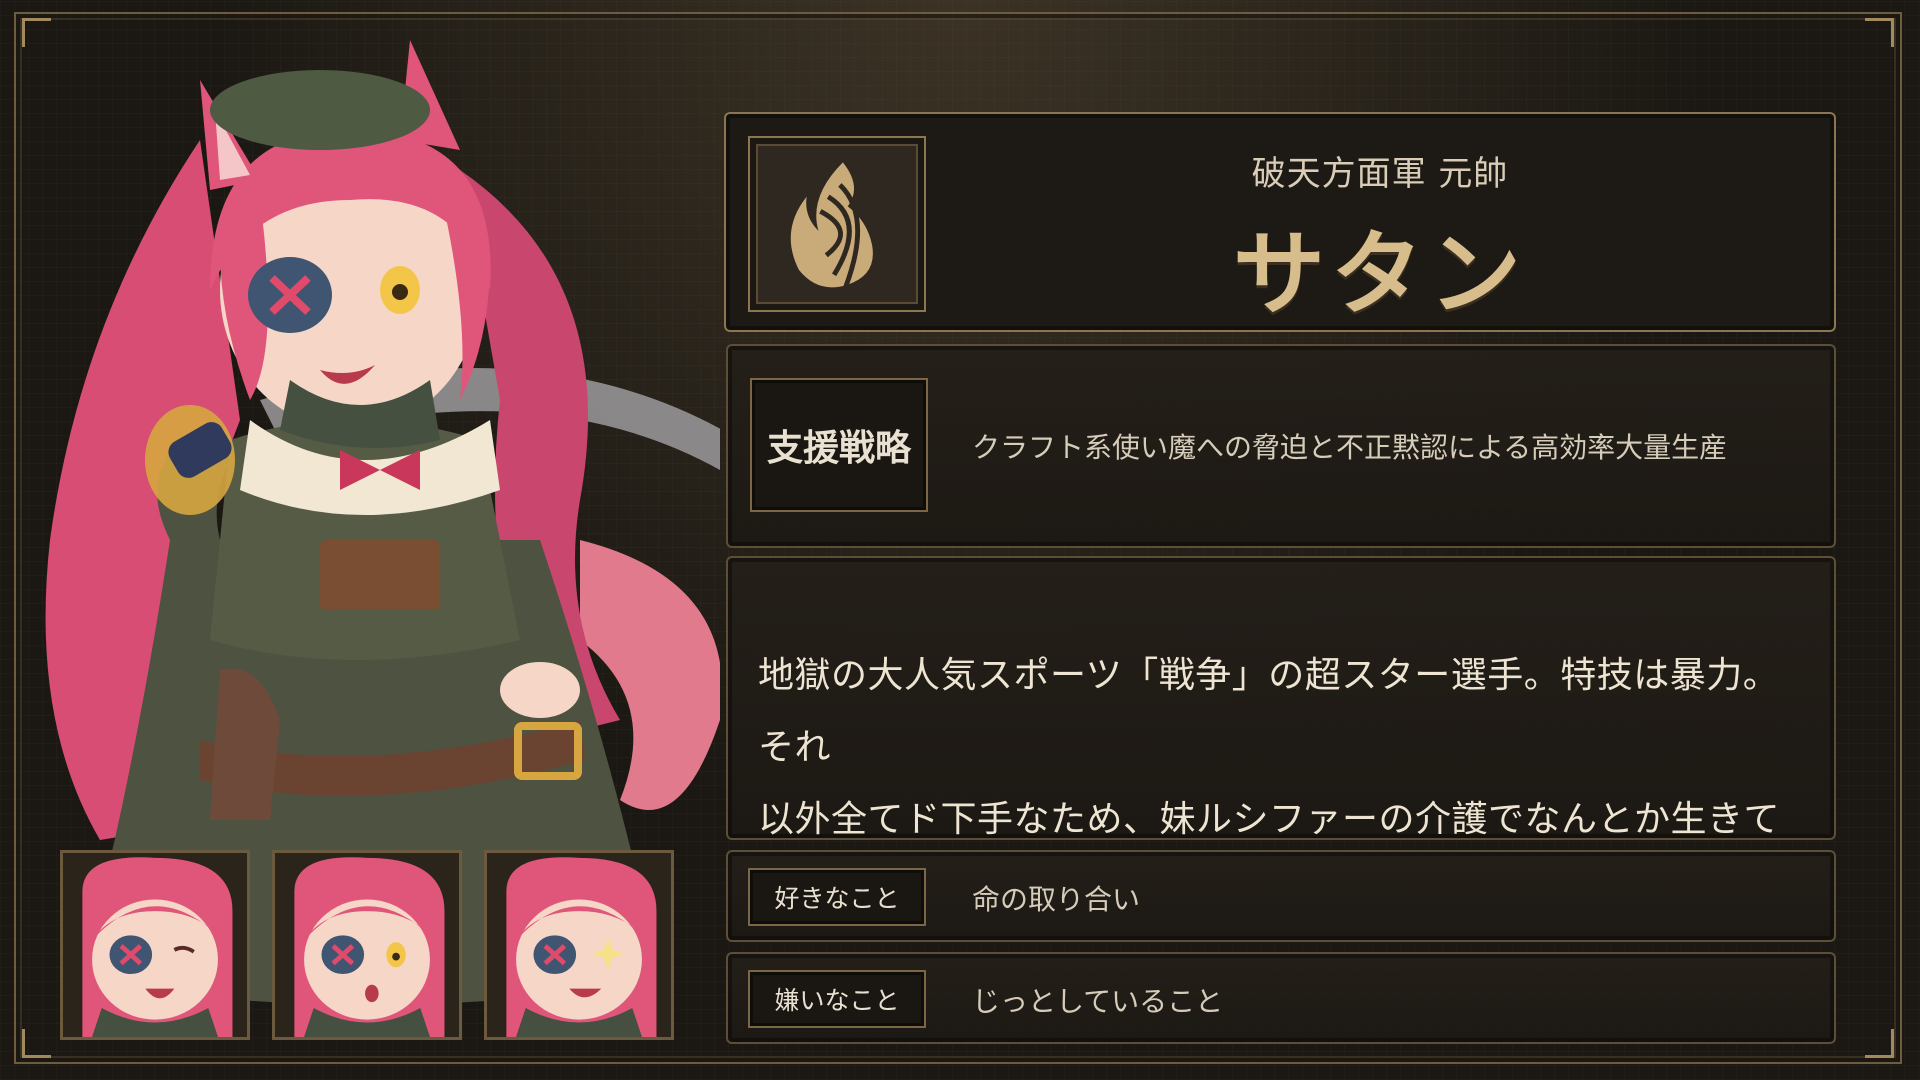  I want to click on dislikes-row: 嫌いなこと じっとしていること, so click(1281, 998).